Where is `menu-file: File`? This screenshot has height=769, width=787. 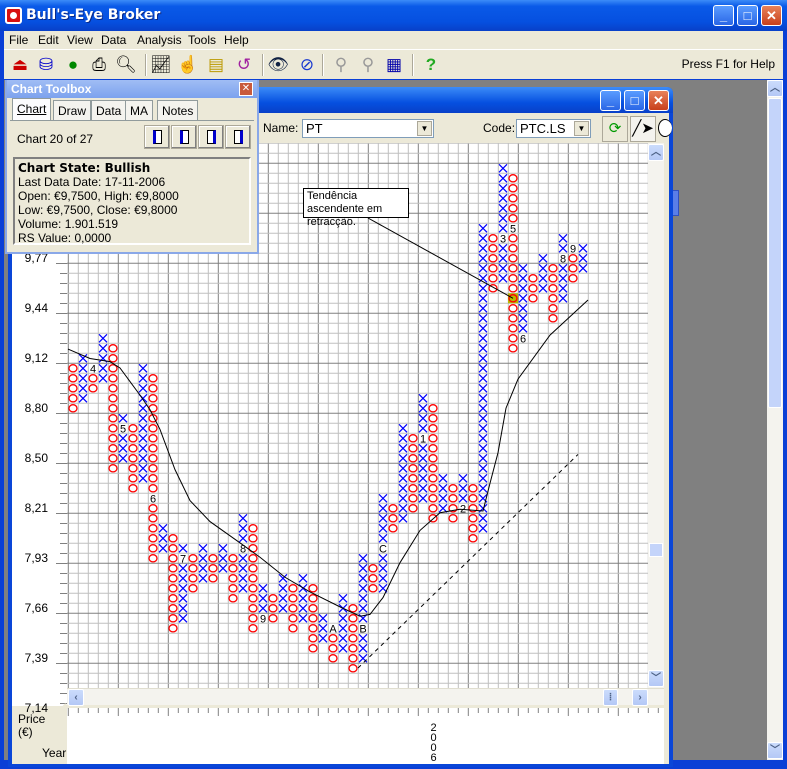 menu-file: File is located at coordinates (18, 40).